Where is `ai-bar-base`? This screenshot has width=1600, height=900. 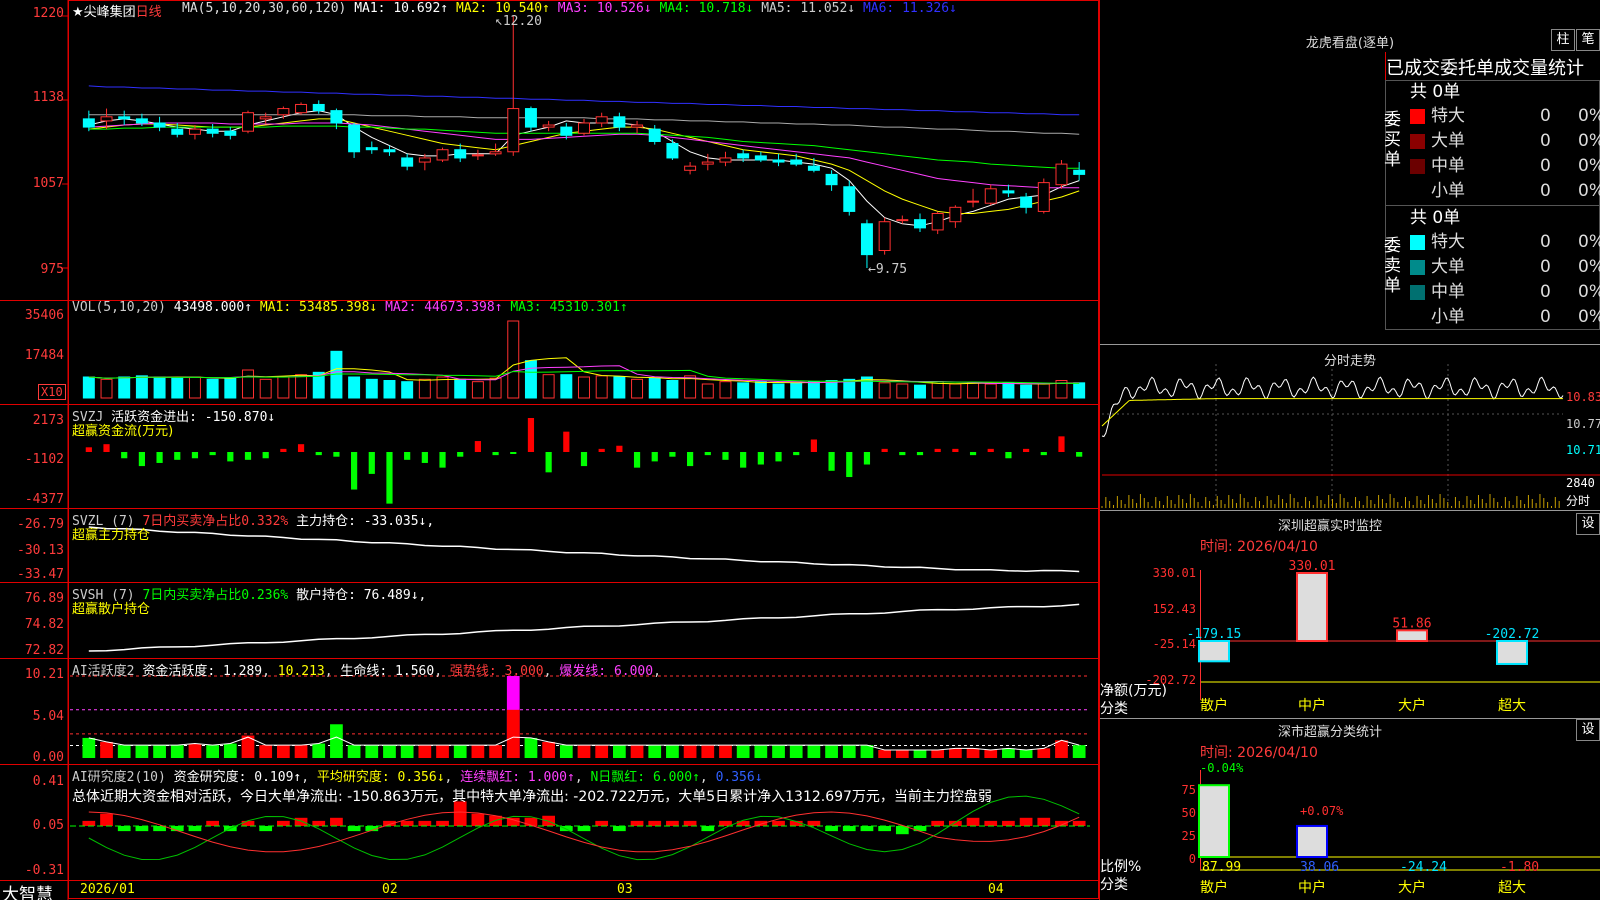
ai-bar-base is located at coordinates (513, 733).